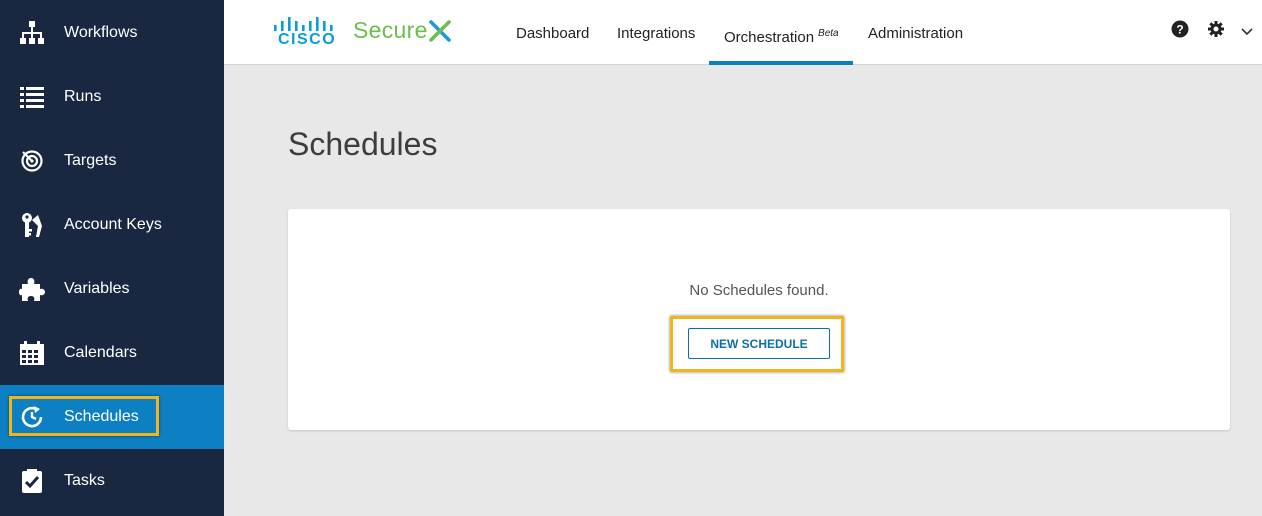 This screenshot has height=516, width=1262. What do you see at coordinates (84, 480) in the screenshot?
I see `sidebar-item-label: Tasks` at bounding box center [84, 480].